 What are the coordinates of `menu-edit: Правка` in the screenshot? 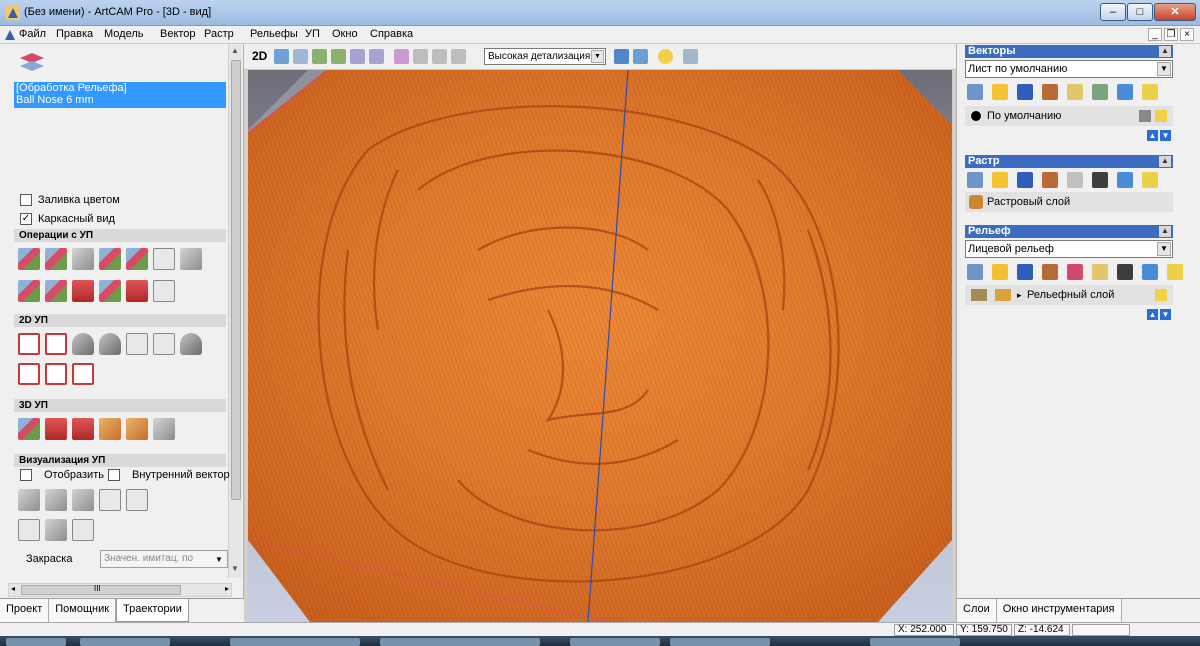 It's located at (74, 34).